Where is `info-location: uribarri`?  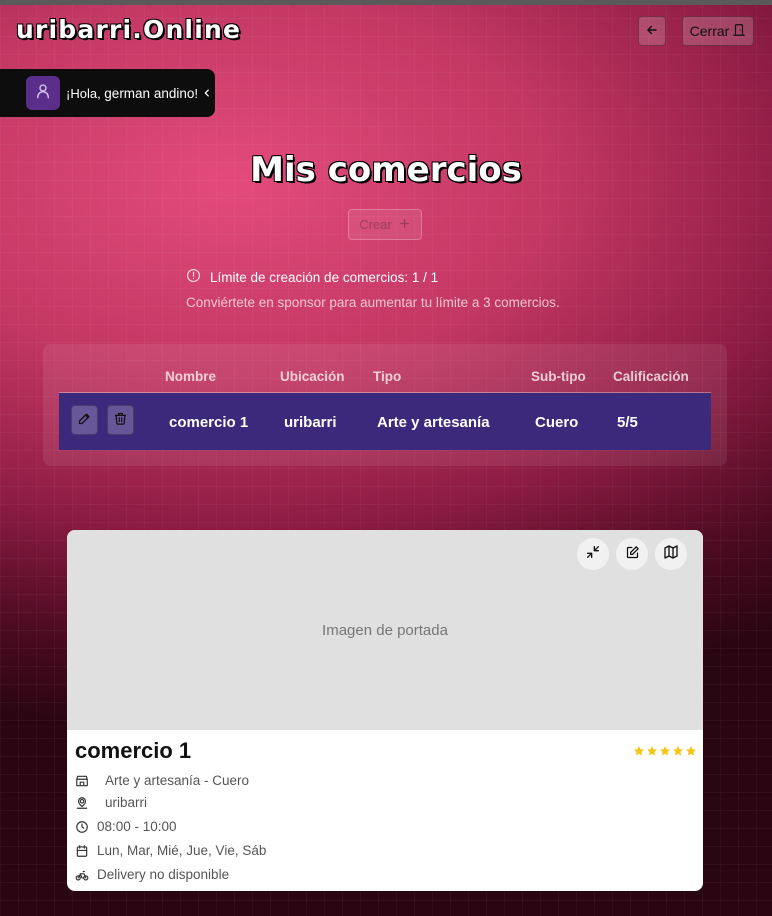 info-location: uribarri is located at coordinates (111, 802).